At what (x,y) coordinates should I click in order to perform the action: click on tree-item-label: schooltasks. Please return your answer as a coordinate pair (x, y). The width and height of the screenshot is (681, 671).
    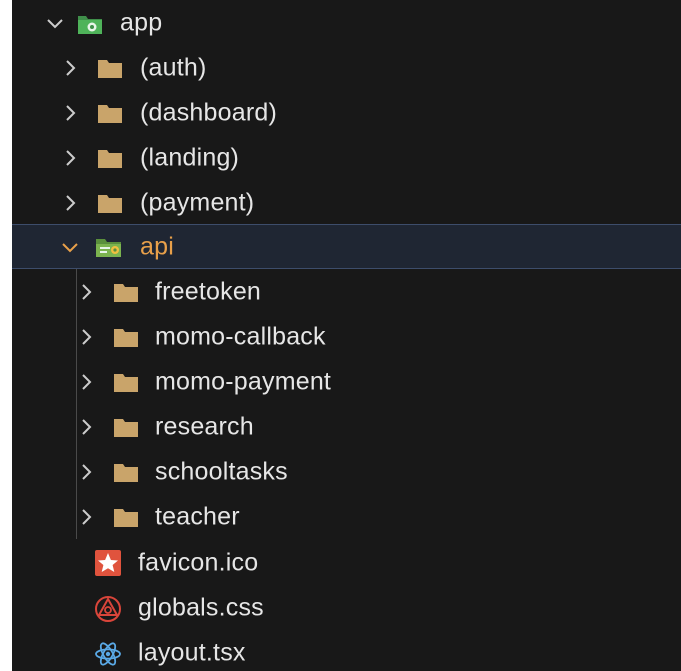
    Looking at the image, I should click on (221, 471).